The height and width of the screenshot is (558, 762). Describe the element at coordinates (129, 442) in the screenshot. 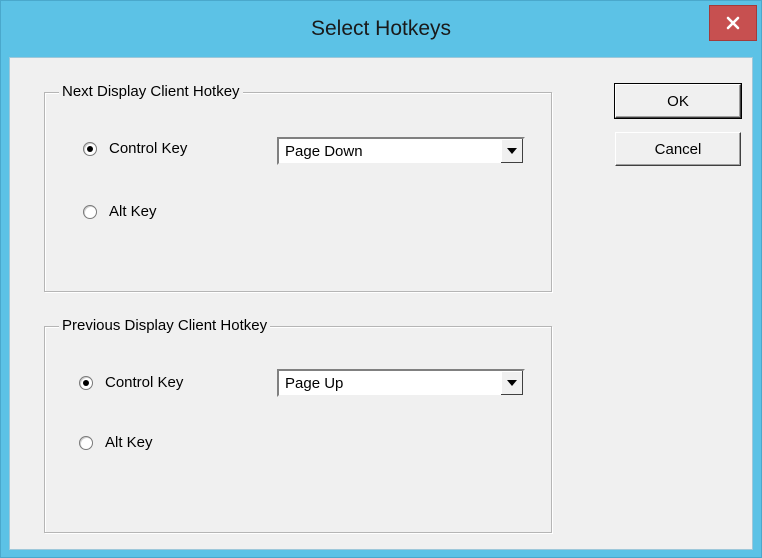

I see `previous-alt-key-label: Alt Key` at that location.